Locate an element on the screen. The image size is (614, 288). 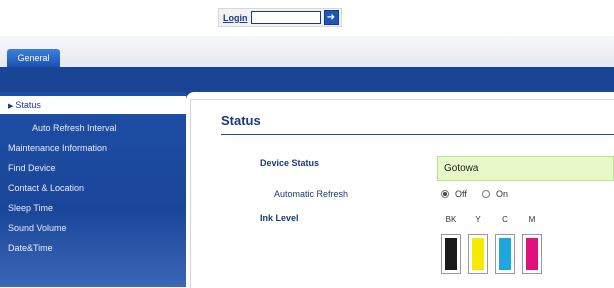
auto-refresh-off-label: Off is located at coordinates (461, 194).